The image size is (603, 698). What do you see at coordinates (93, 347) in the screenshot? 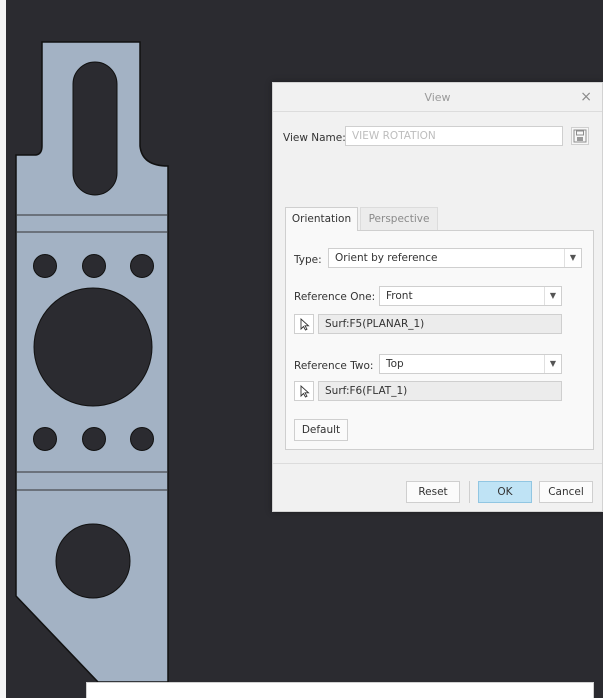
I see `hole-large` at bounding box center [93, 347].